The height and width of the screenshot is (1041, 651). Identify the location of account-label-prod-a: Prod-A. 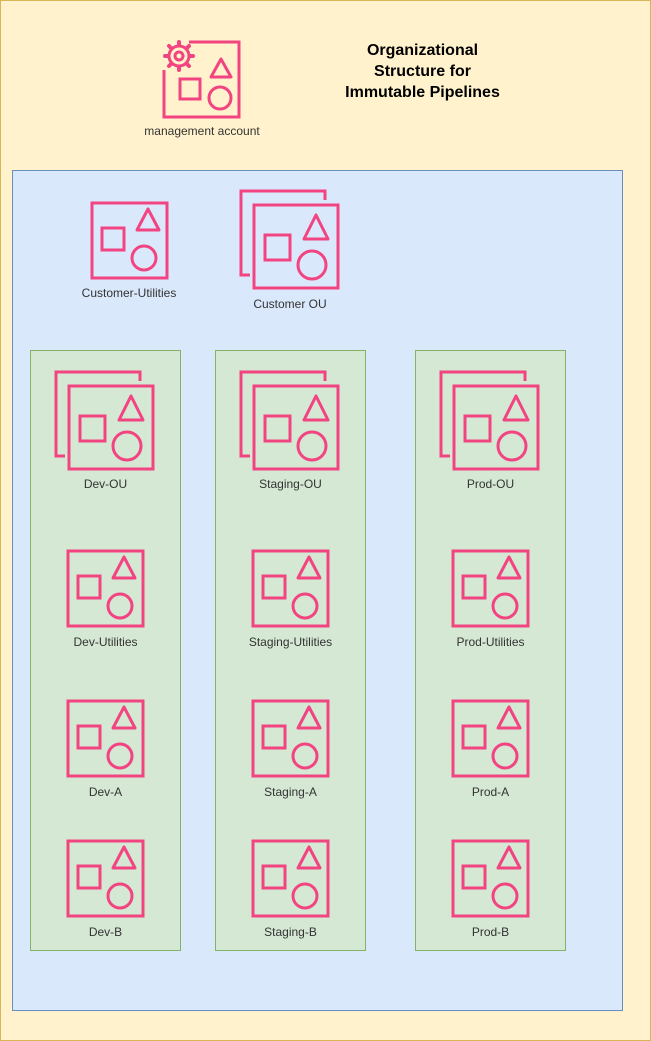
(490, 792).